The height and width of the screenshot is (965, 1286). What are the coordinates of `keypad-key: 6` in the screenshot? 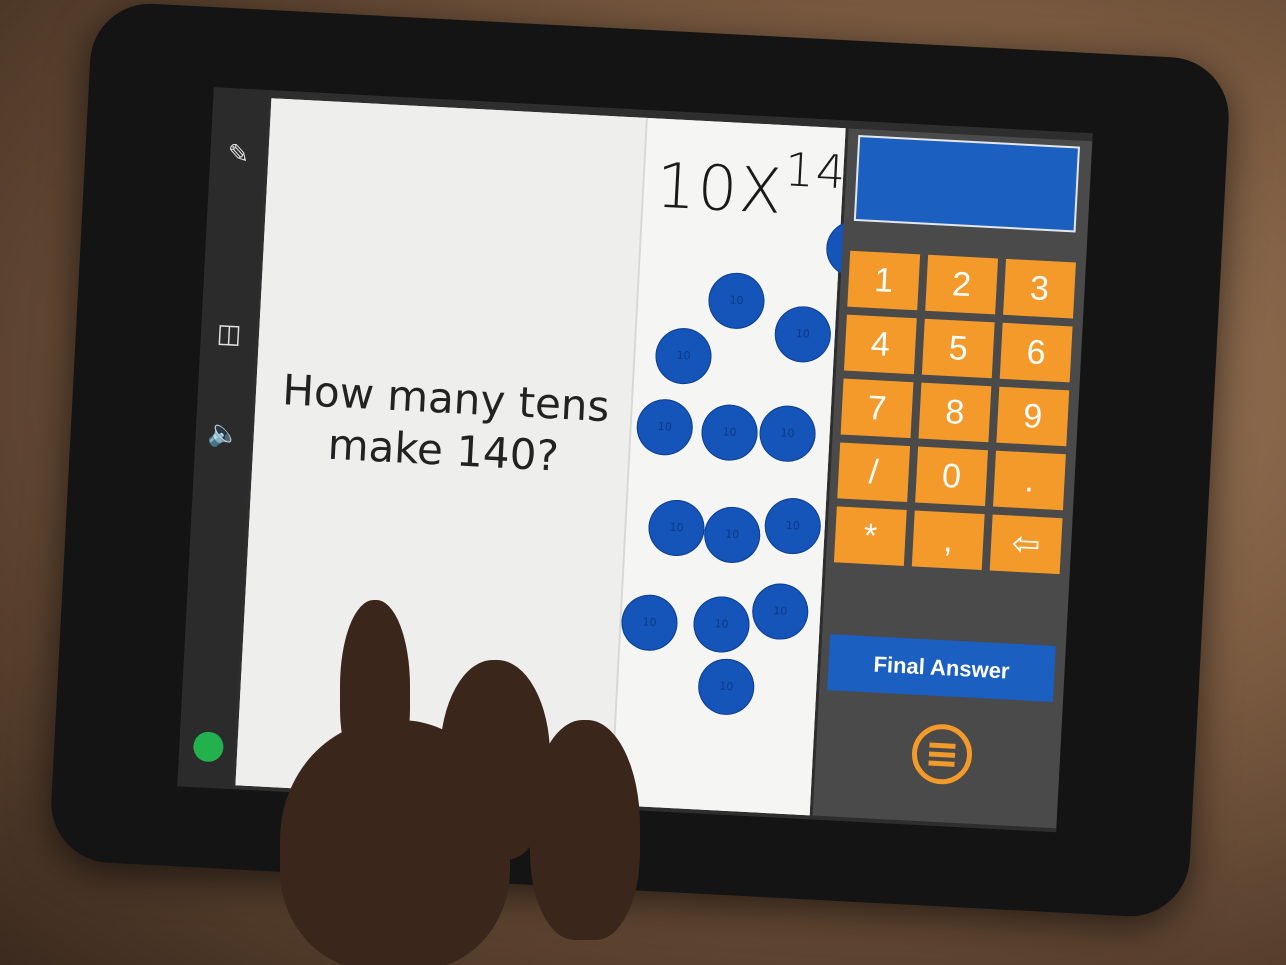 It's located at (1036, 352).